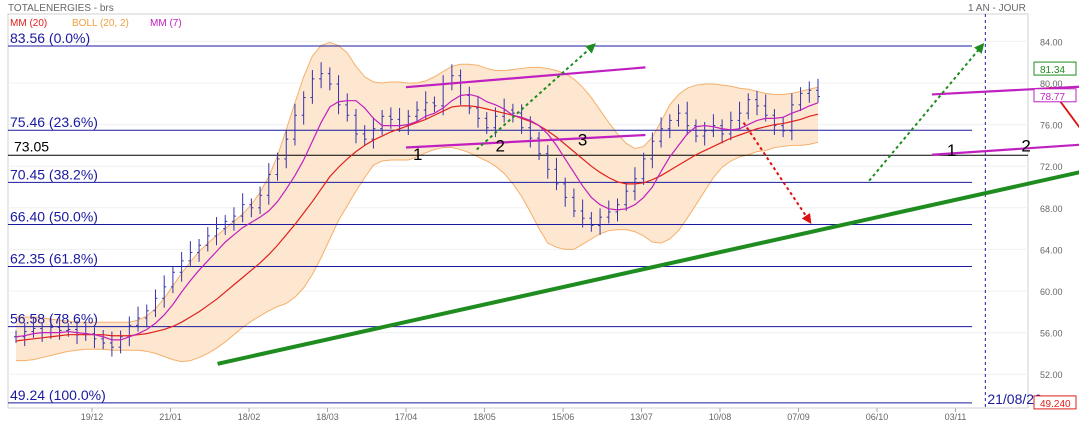 Image resolution: width=1079 pixels, height=427 pixels. Describe the element at coordinates (1051, 292) in the screenshot. I see `y-tick-label: 60.00` at that location.